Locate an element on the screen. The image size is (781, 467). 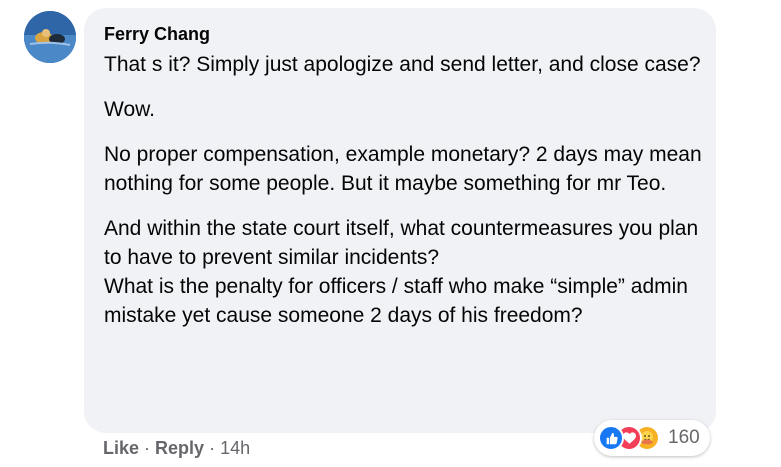
avatar-image is located at coordinates (50, 37).